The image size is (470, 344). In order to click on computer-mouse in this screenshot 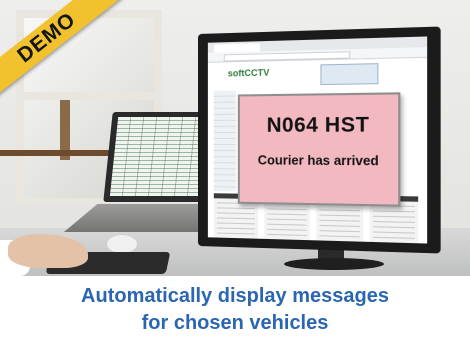, I will do `click(122, 244)`.